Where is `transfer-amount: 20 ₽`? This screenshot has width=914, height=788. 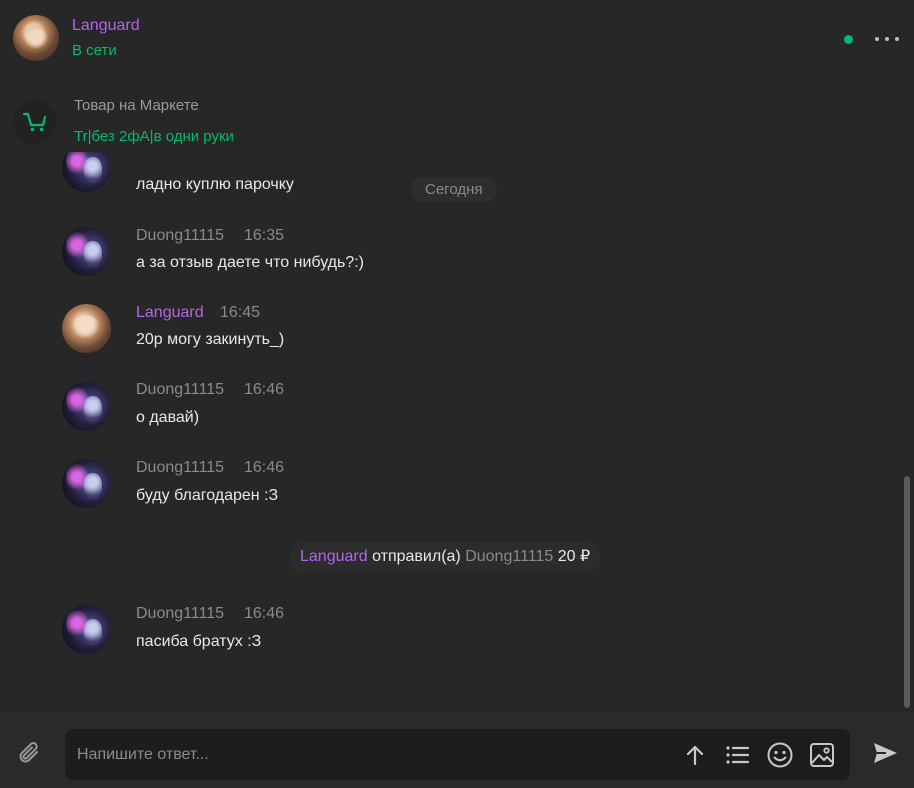 transfer-amount: 20 ₽ is located at coordinates (574, 556).